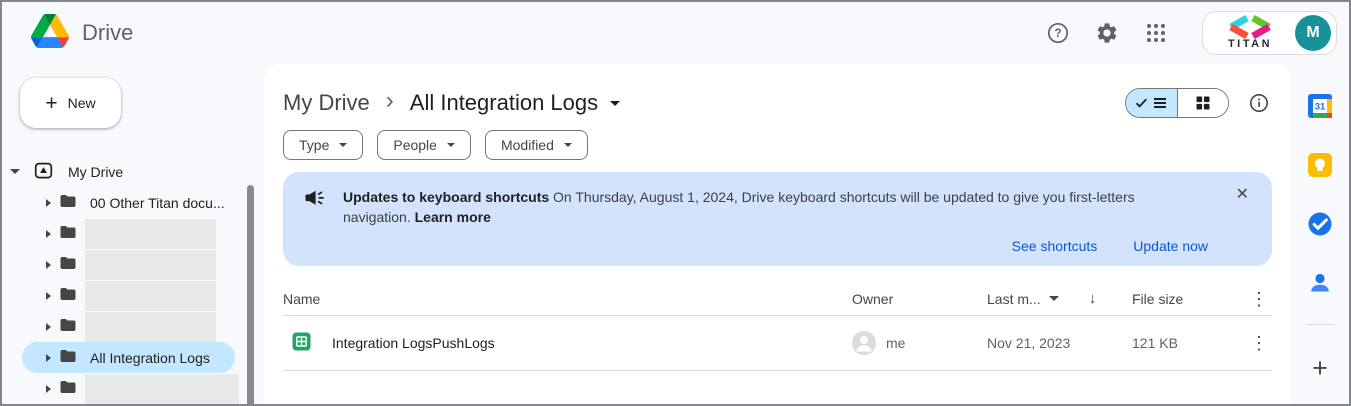 The image size is (1351, 406). Describe the element at coordinates (1259, 299) in the screenshot. I see `table-options-kebab-icon: ⋮` at that location.